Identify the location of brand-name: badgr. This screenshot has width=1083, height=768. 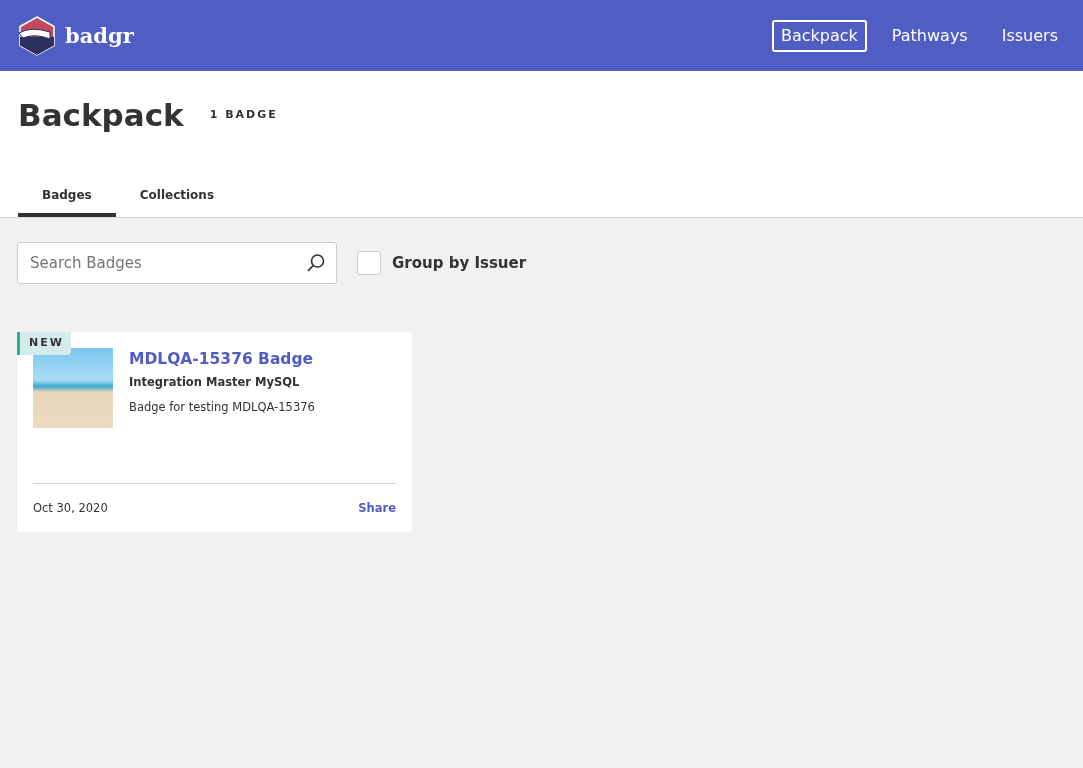
(99, 35).